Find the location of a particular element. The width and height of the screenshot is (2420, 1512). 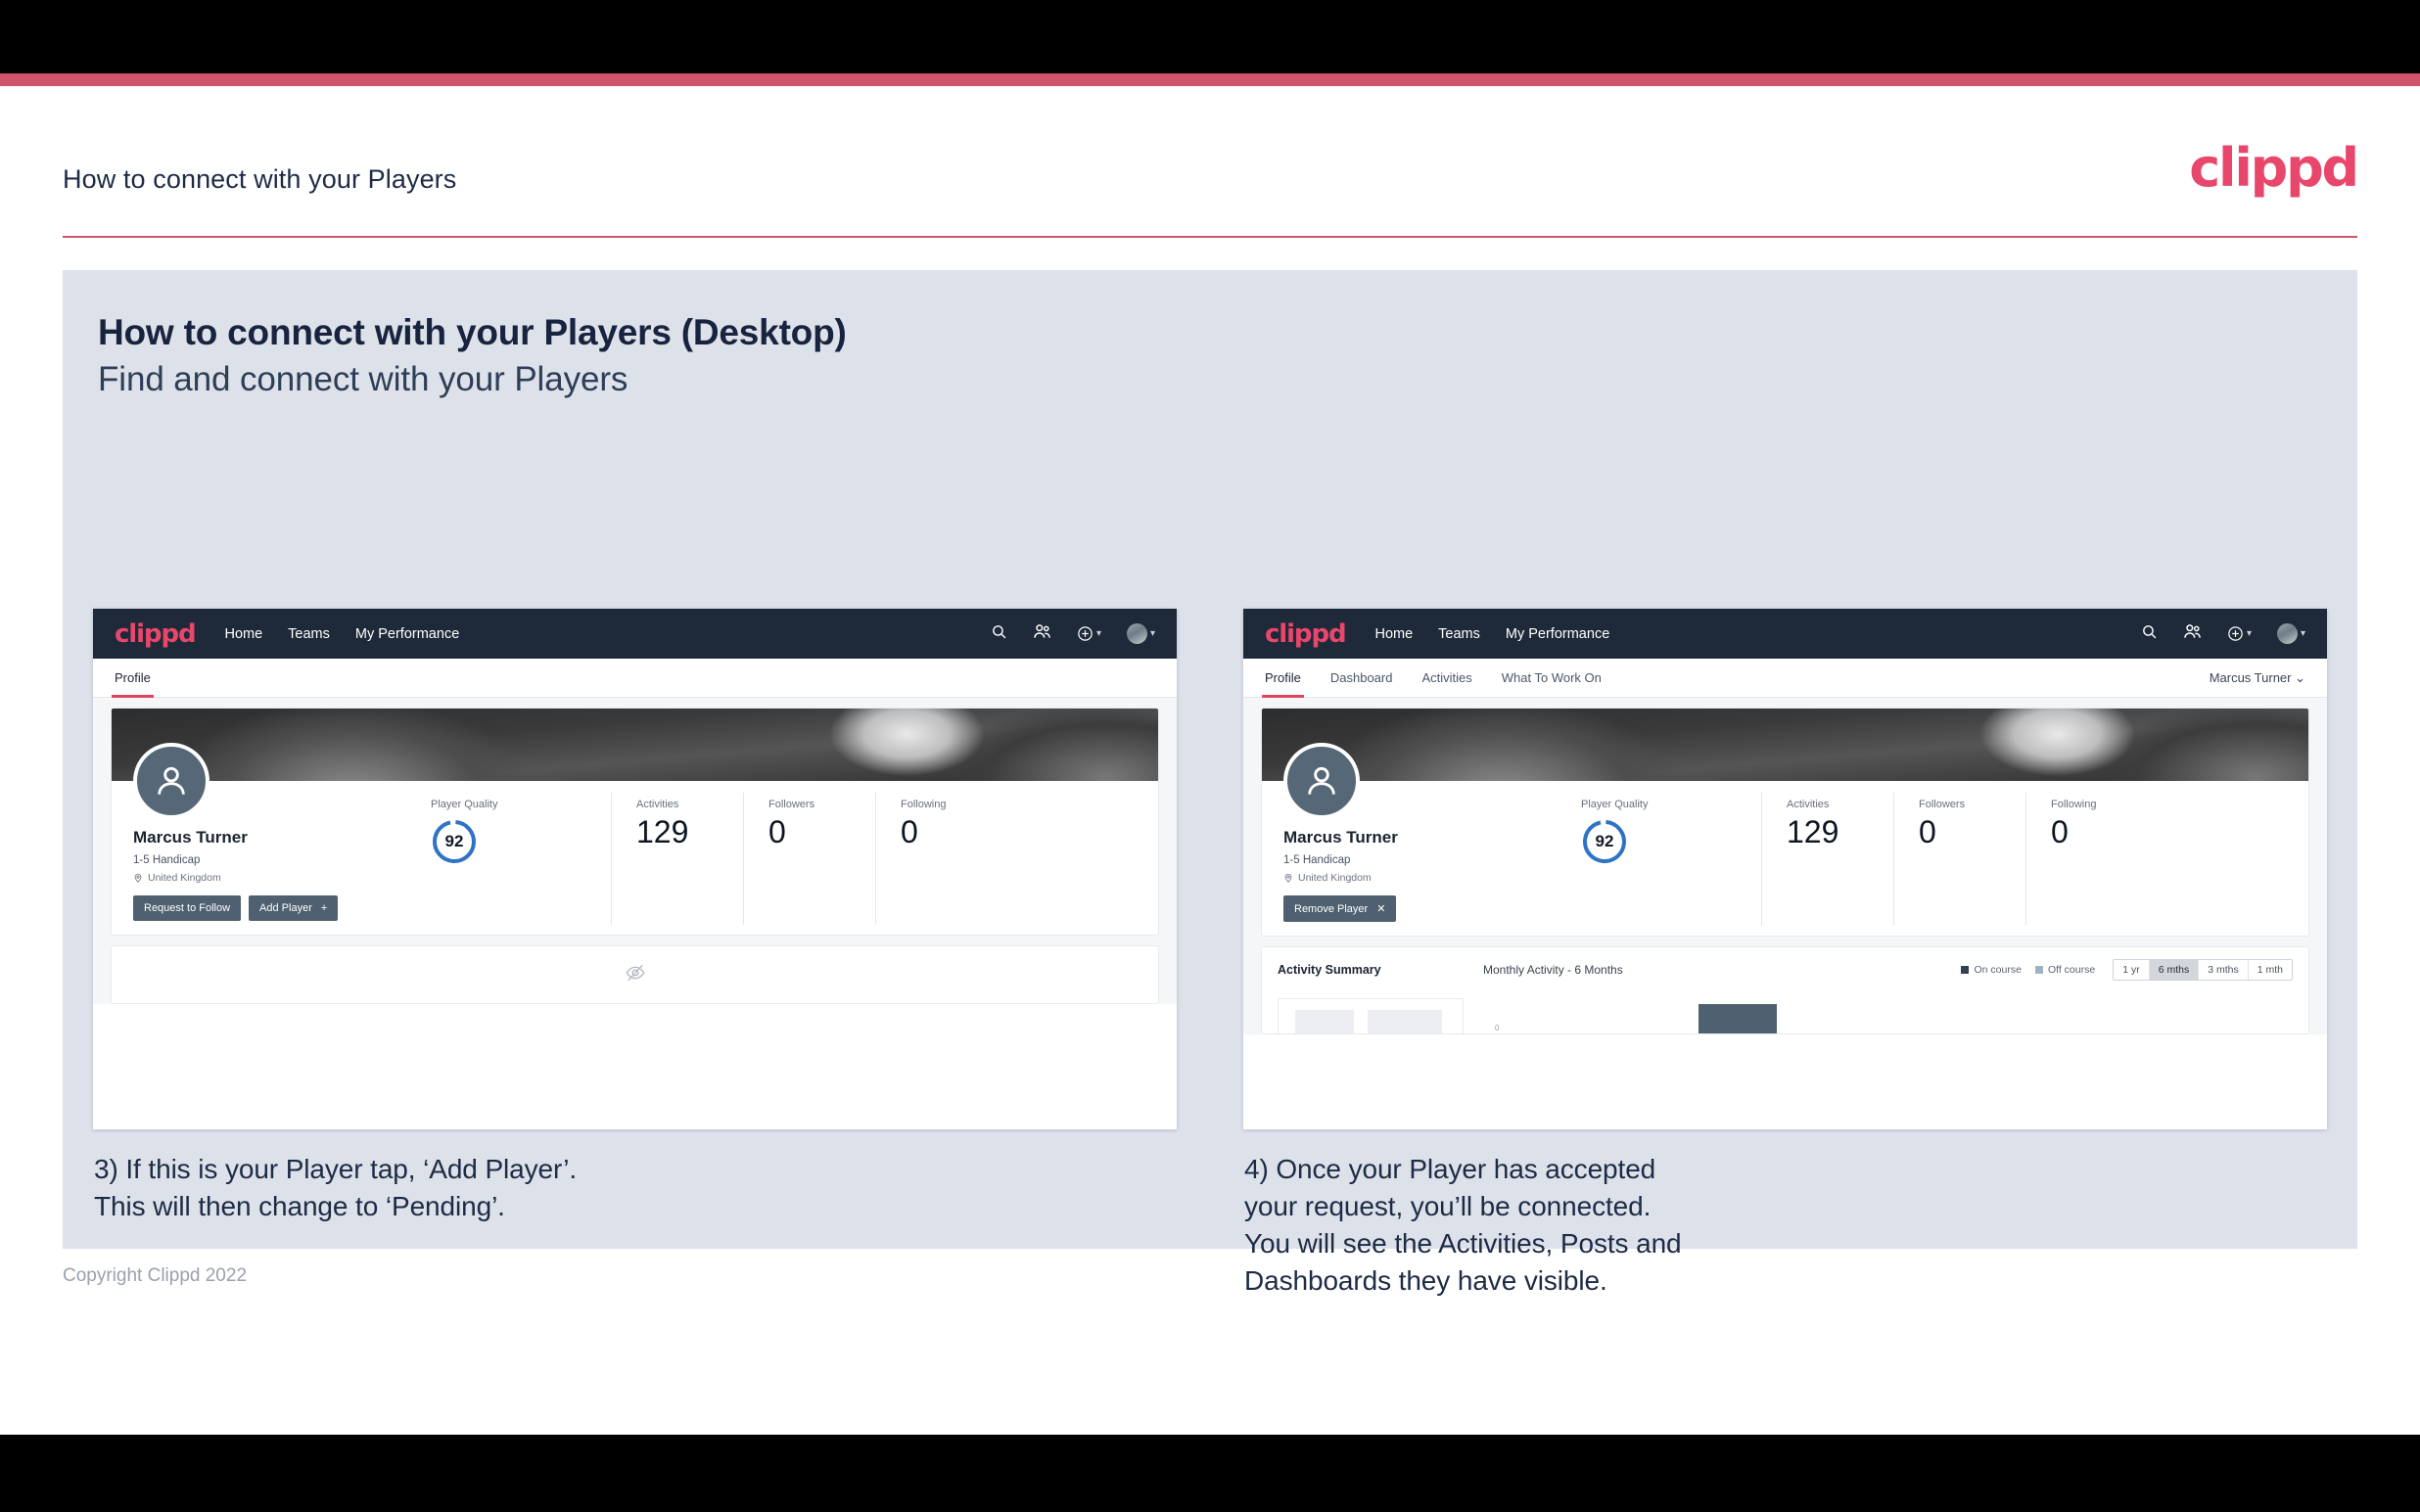

range-selector: 1 yr 6 mths 3 mths 1 mth is located at coordinates (2203, 970).